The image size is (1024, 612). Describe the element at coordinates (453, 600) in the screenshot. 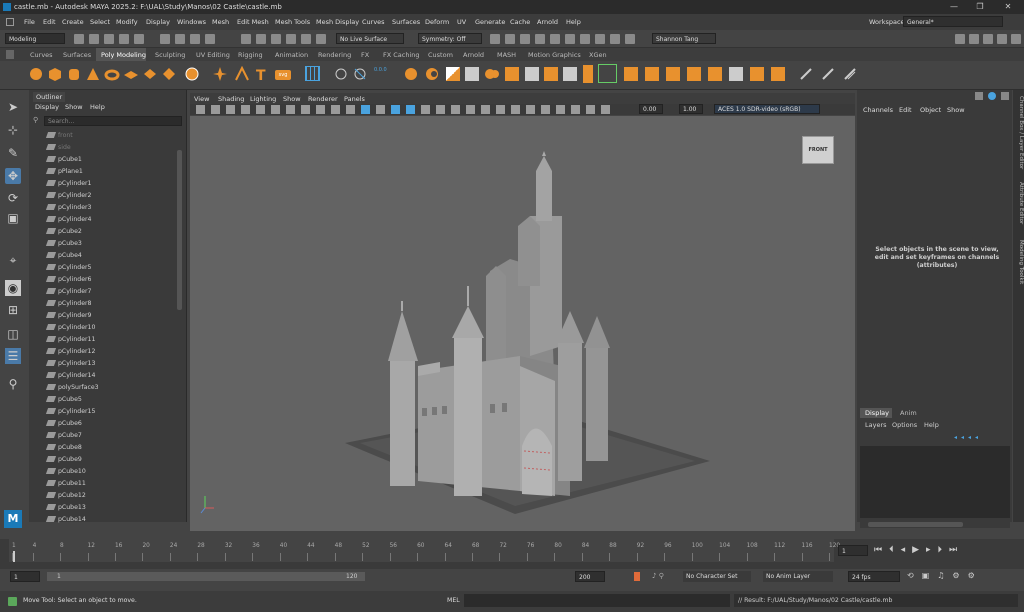

I see `command-language-label: MEL` at that location.